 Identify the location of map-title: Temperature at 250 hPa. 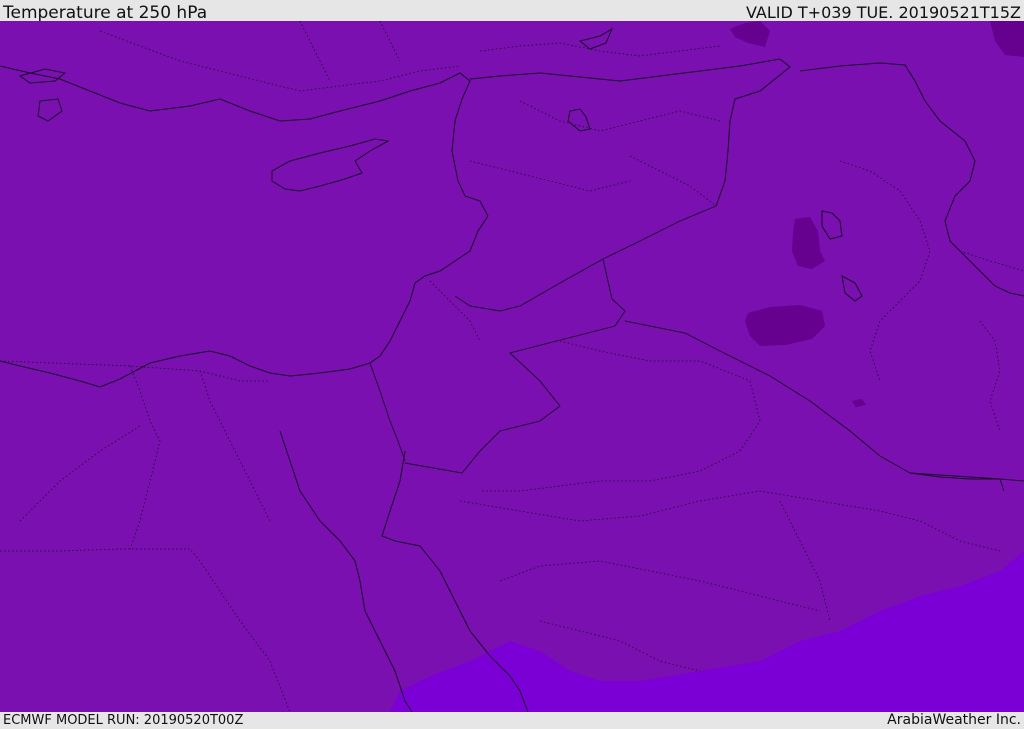
(105, 13).